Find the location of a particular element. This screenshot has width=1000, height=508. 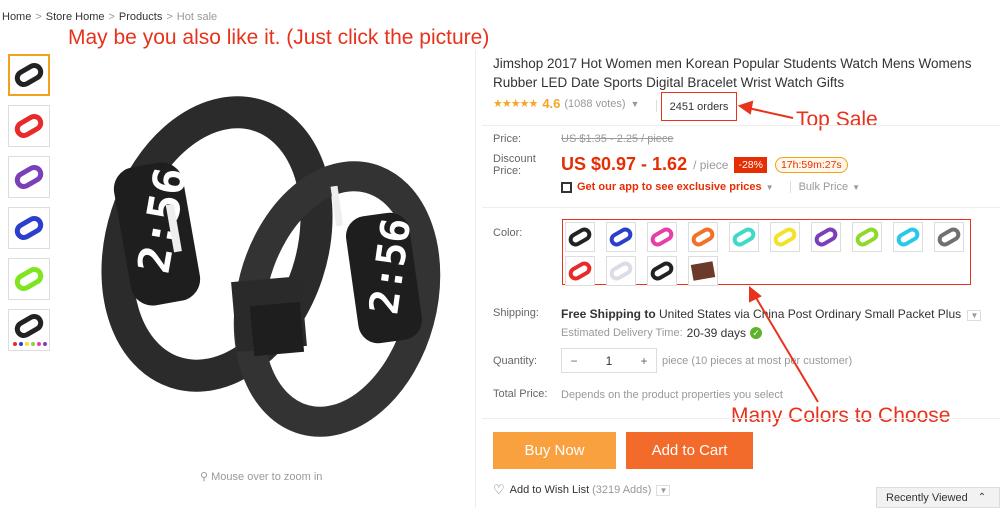

checkmark-icon: ✓ is located at coordinates (756, 333).